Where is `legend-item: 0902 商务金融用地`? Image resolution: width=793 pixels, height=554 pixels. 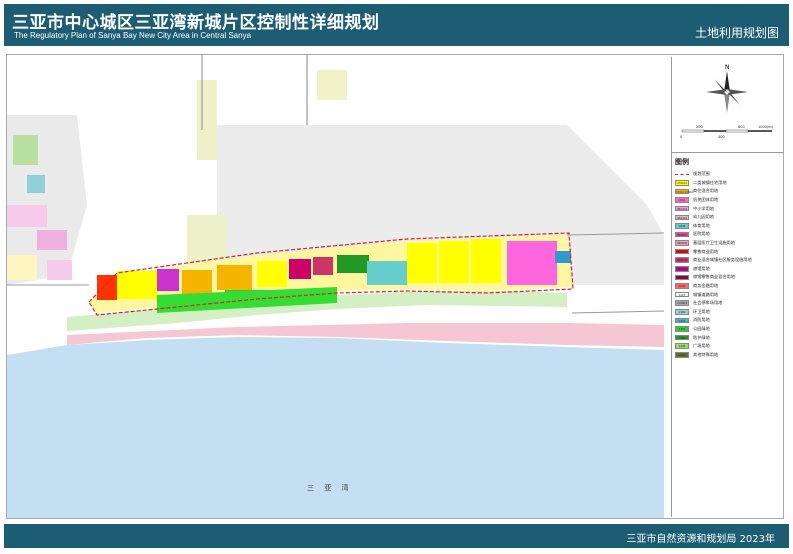 legend-item: 0902 商务金融用地 is located at coordinates (729, 286).